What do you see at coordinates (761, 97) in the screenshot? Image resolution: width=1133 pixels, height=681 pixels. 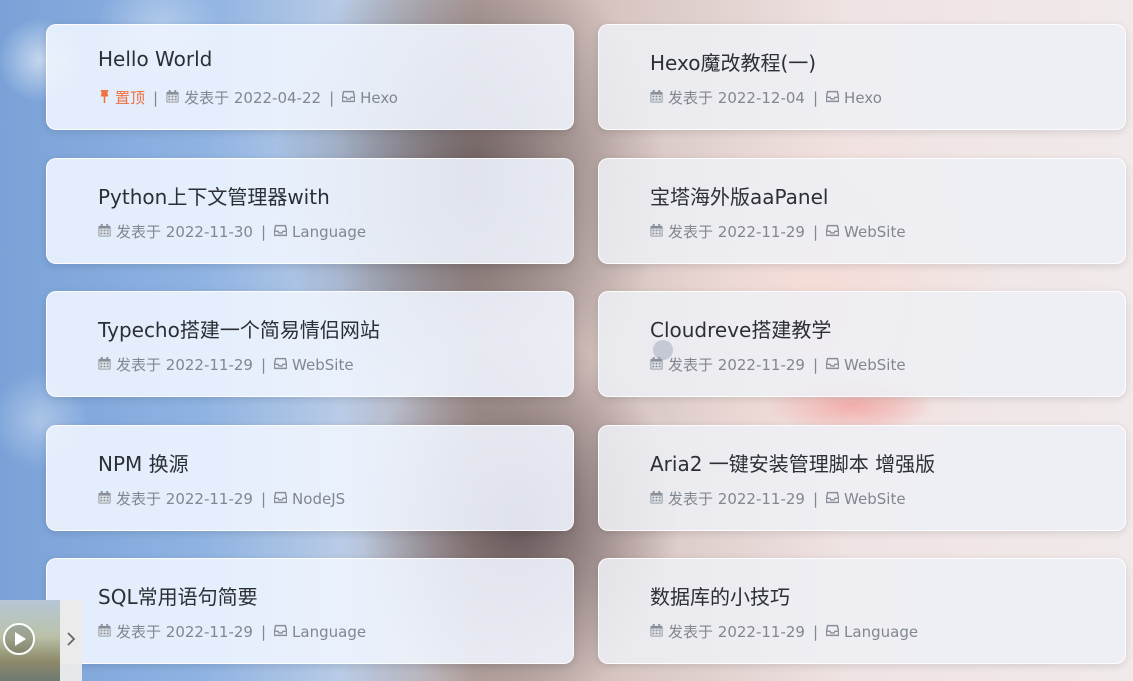 I see `post-date: 2022-12-04` at bounding box center [761, 97].